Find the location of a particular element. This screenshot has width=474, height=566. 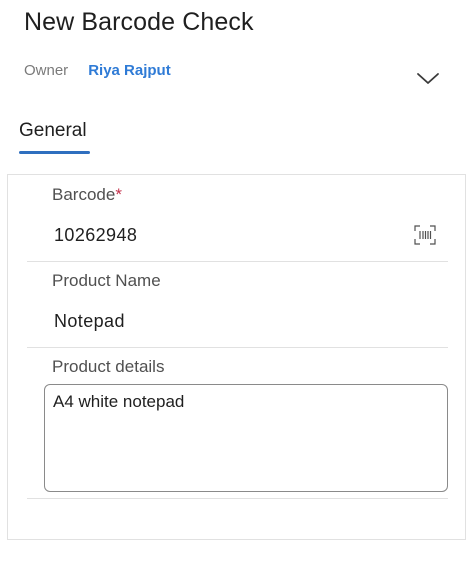

barcode-scan-icon is located at coordinates (425, 235).